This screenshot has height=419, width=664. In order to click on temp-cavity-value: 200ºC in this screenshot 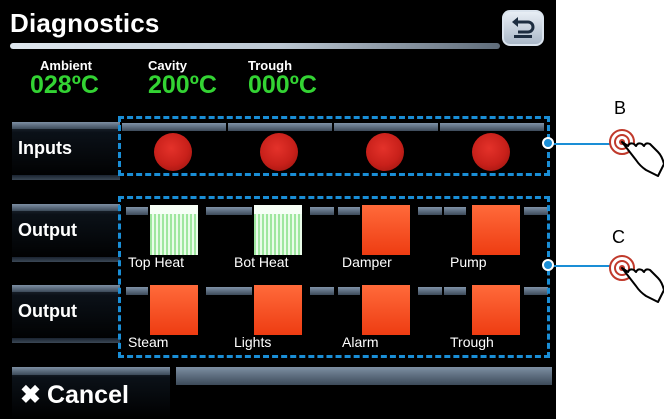, I will do `click(182, 85)`.